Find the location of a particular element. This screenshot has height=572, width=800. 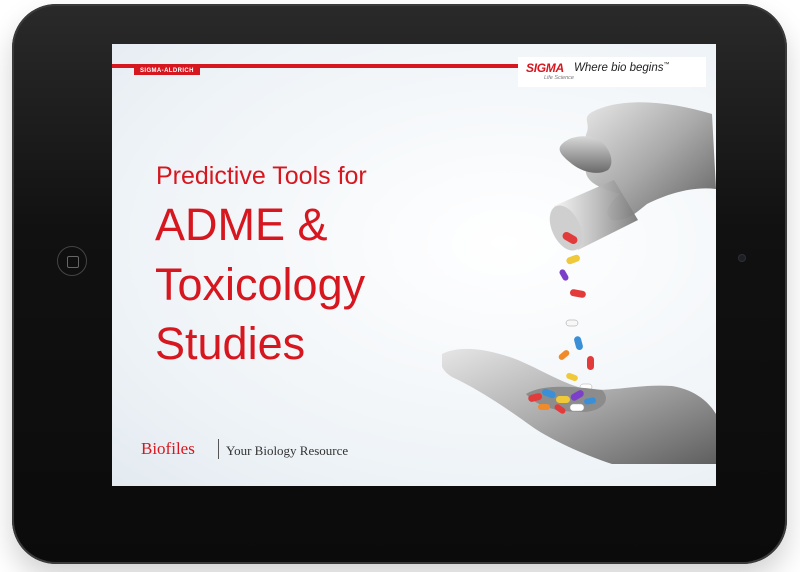

logo-tm: ™ is located at coordinates (666, 65).